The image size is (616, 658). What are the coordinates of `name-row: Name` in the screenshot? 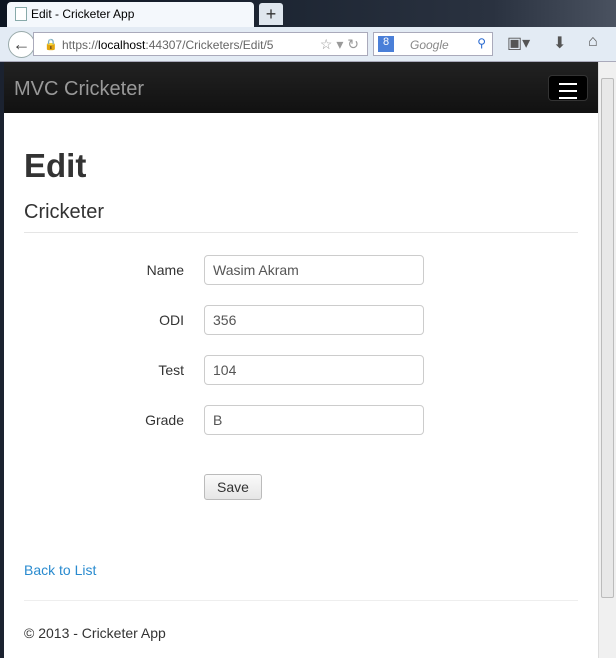 It's located at (301, 270).